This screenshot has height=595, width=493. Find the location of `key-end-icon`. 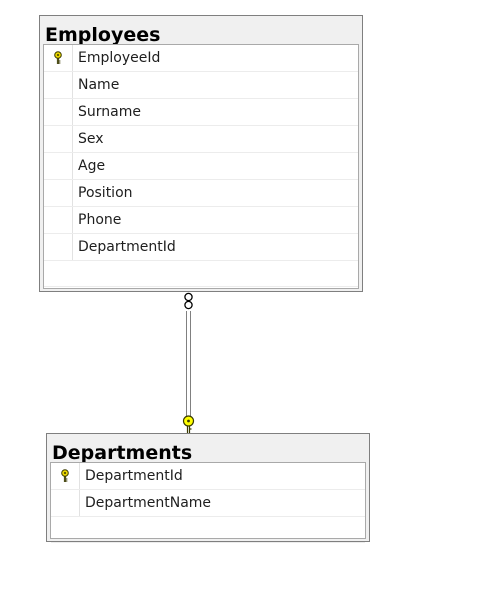

key-end-icon is located at coordinates (188, 424).